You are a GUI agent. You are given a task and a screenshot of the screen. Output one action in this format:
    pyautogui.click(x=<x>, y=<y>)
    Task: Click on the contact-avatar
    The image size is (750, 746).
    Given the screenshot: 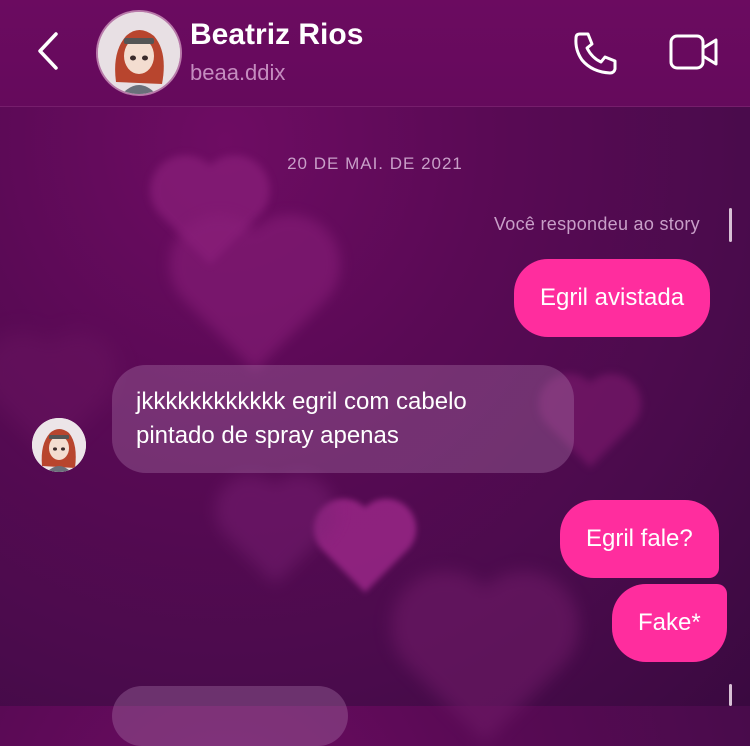 What is the action you would take?
    pyautogui.click(x=139, y=53)
    